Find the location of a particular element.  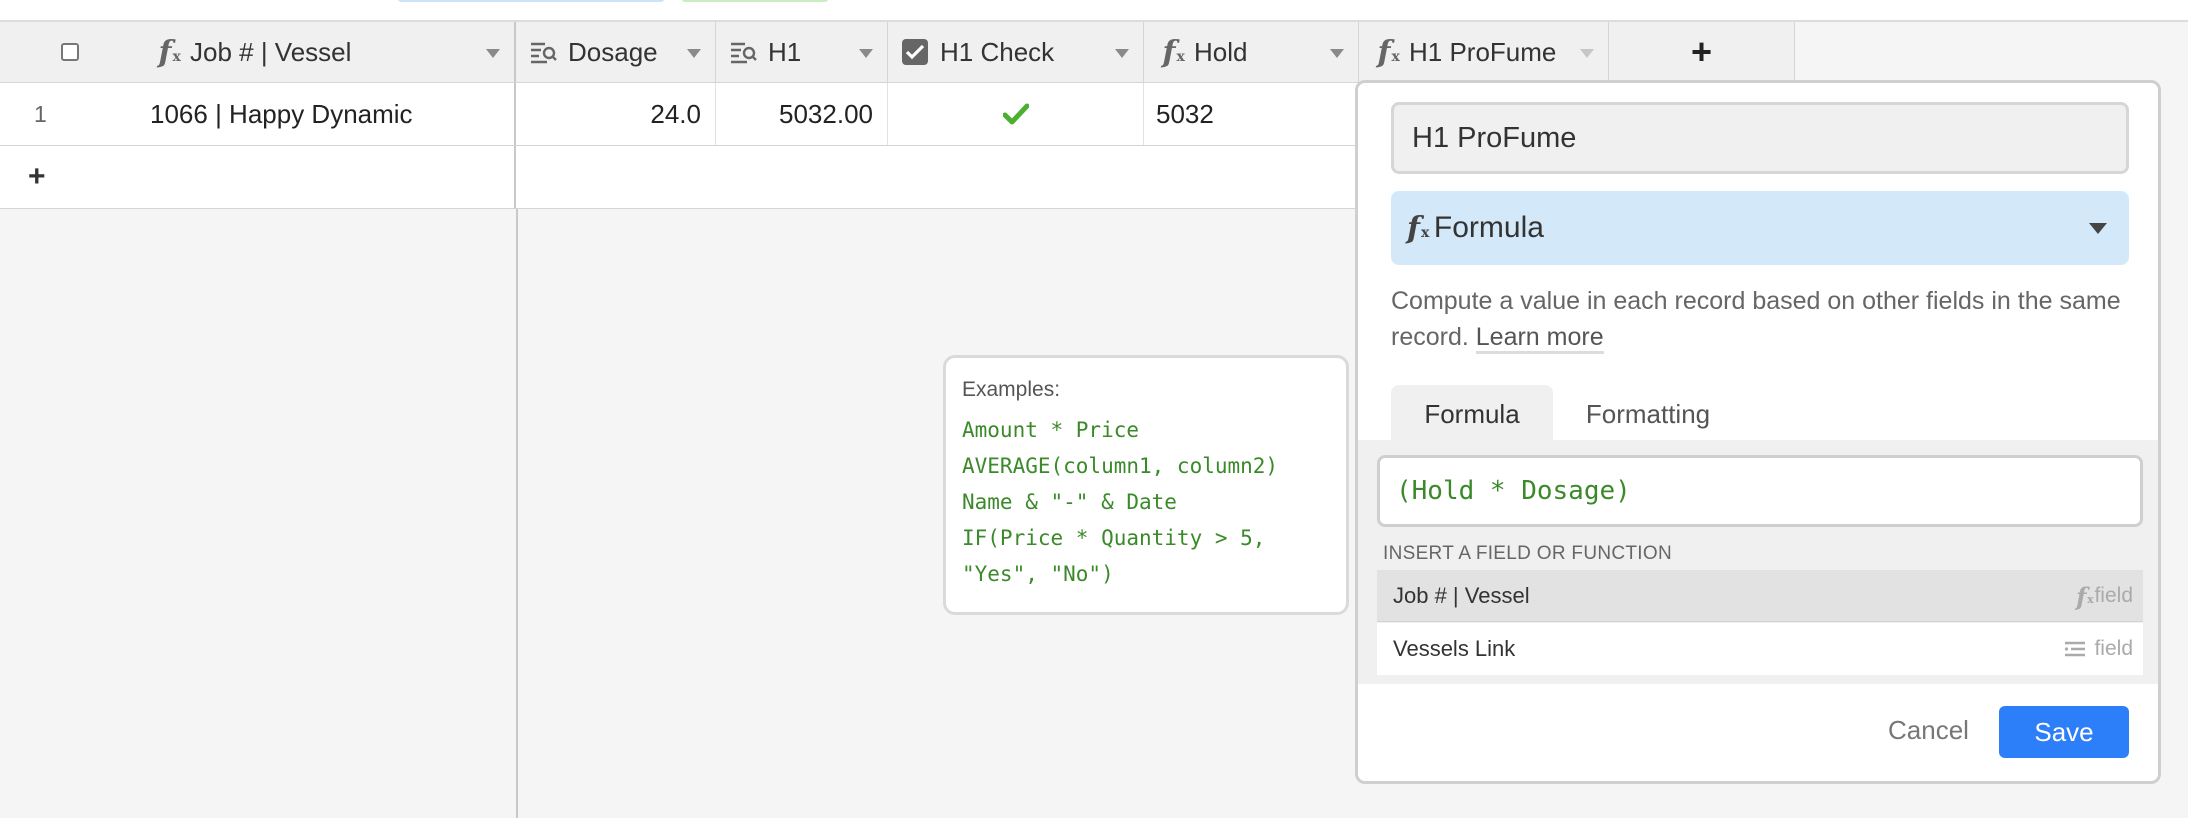

column-header-hold: fx Hold is located at coordinates (1251, 52).